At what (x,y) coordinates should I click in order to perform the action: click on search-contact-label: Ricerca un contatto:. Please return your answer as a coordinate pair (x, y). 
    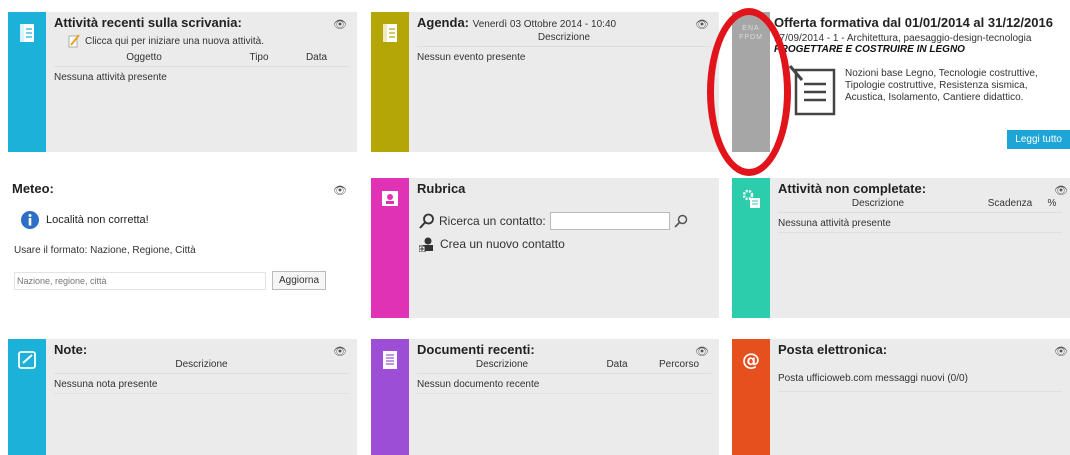
    Looking at the image, I should click on (492, 221).